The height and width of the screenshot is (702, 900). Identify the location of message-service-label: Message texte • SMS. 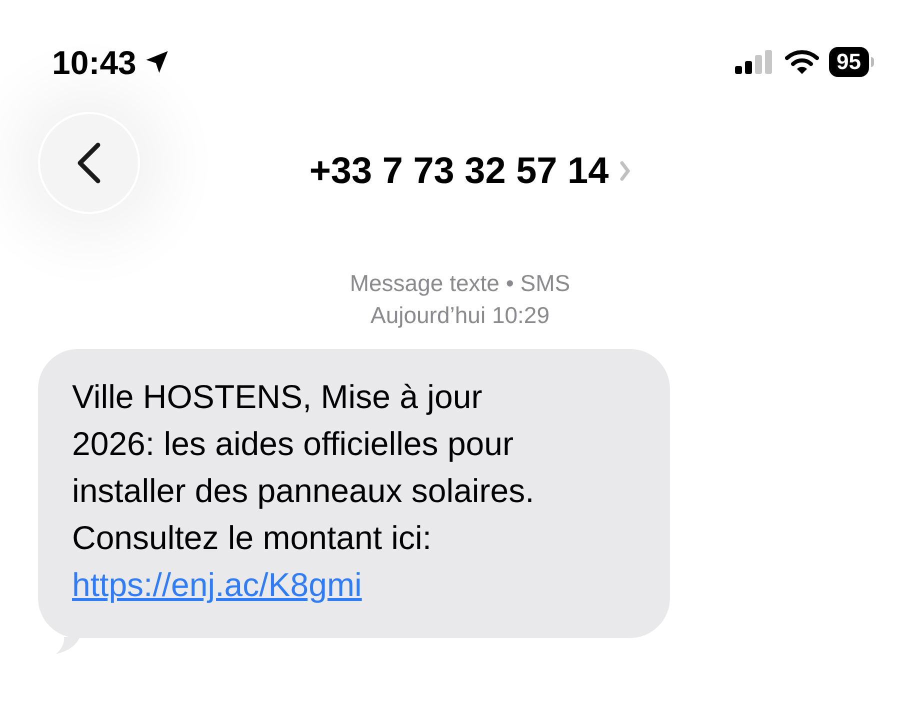
(460, 283).